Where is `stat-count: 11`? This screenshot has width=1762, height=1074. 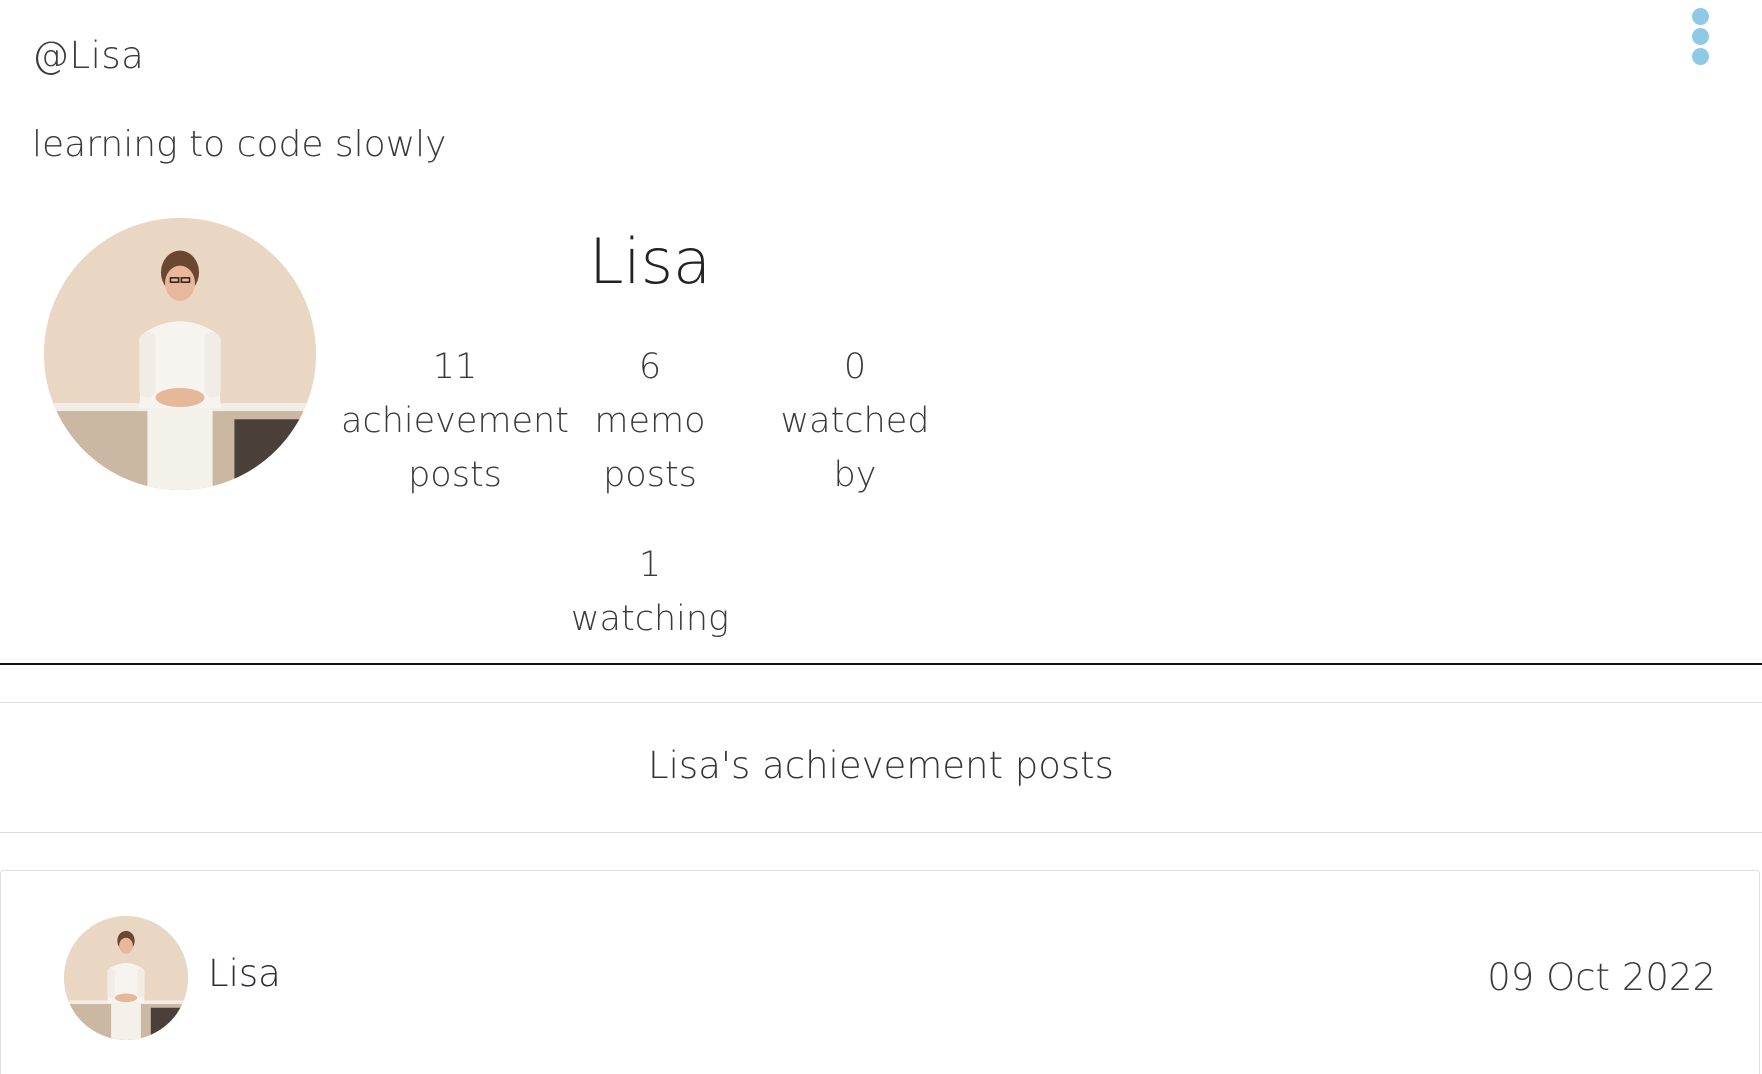 stat-count: 11 is located at coordinates (455, 367).